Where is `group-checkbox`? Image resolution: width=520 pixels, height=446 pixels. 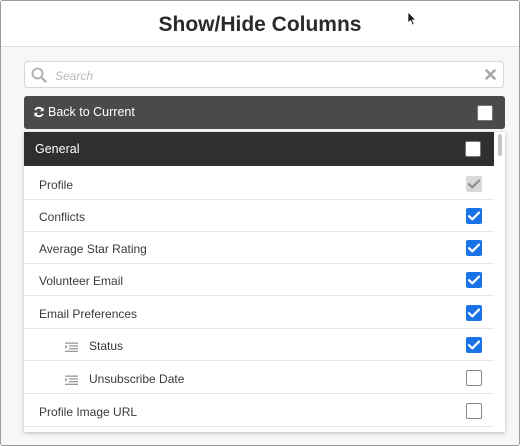 group-checkbox is located at coordinates (473, 149).